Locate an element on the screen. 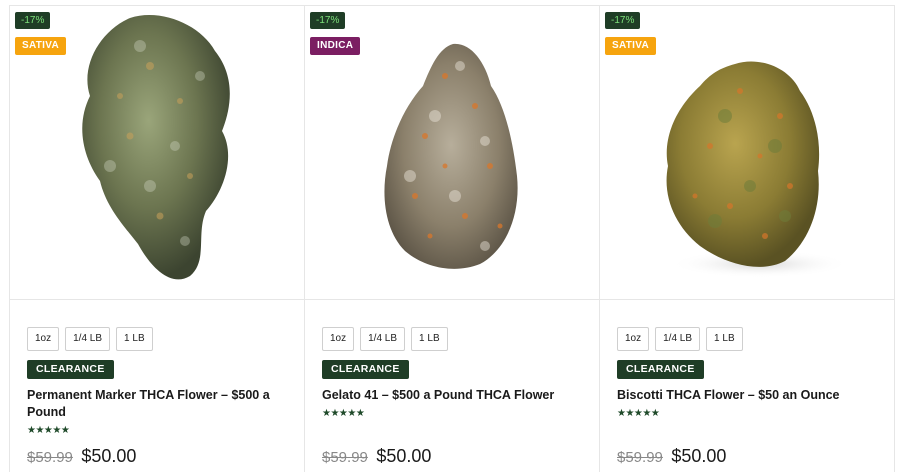 This screenshot has width=906, height=472. strain-type-badge: INDICA is located at coordinates (335, 46).